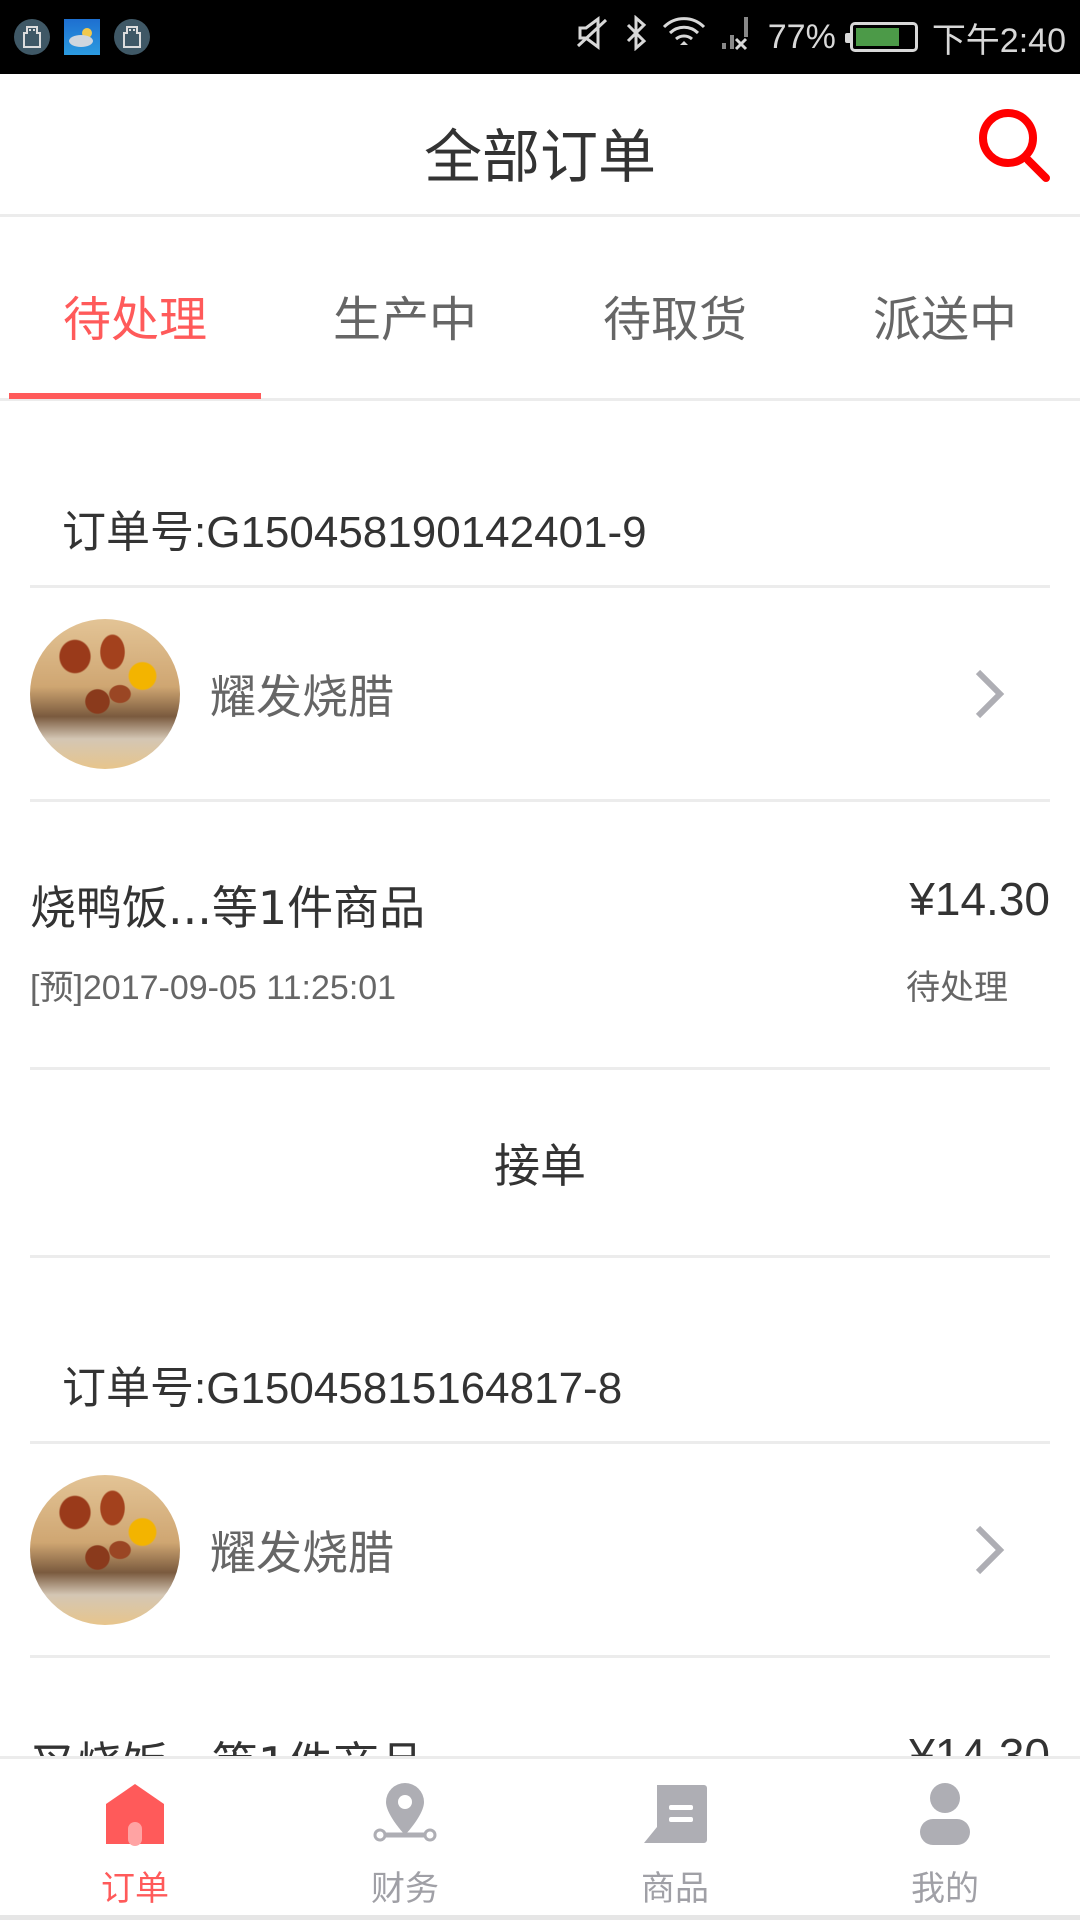 This screenshot has height=1920, width=1080. Describe the element at coordinates (539, 157) in the screenshot. I see `page-title: 全部订单` at that location.